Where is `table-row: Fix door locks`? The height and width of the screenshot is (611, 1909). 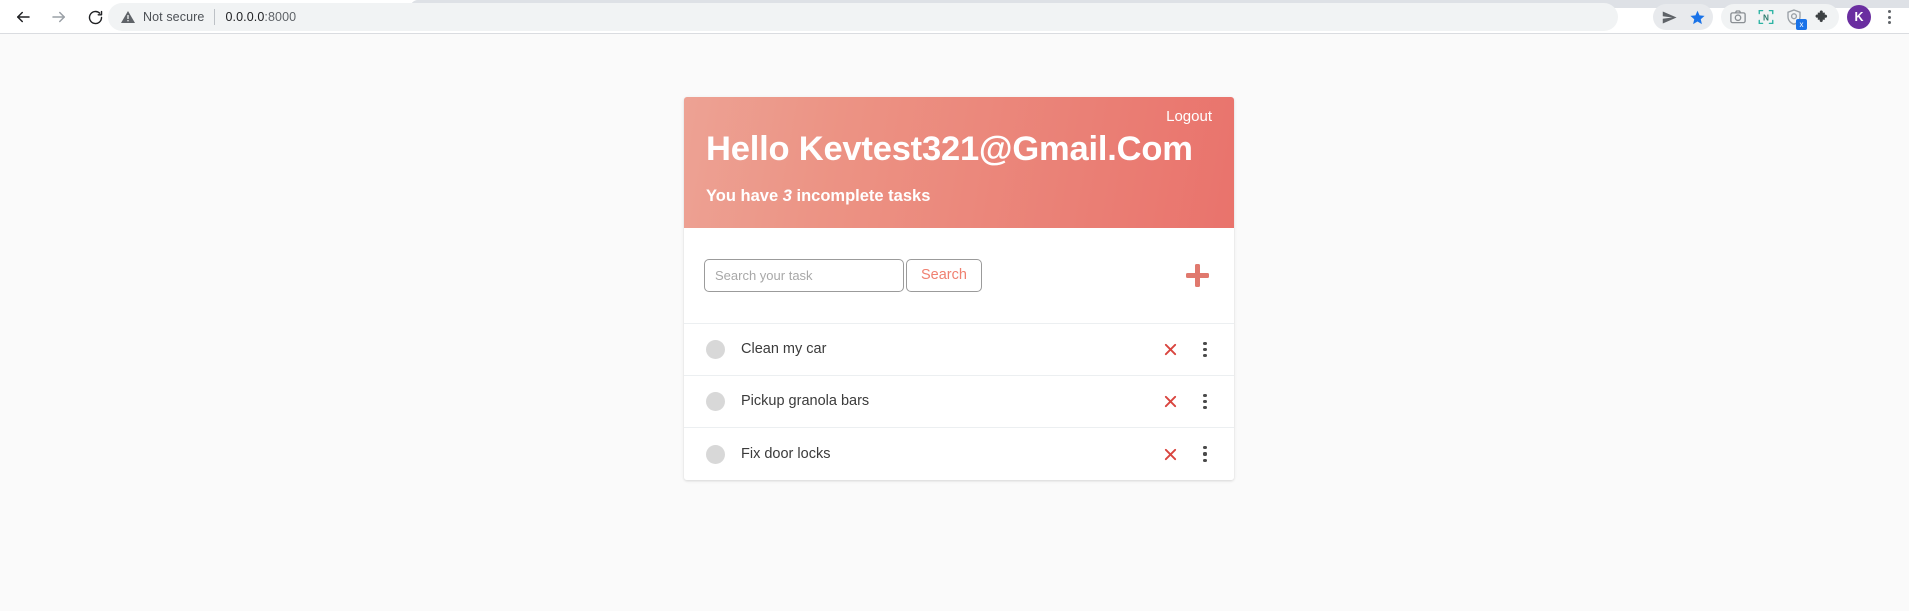 table-row: Fix door locks is located at coordinates (959, 454).